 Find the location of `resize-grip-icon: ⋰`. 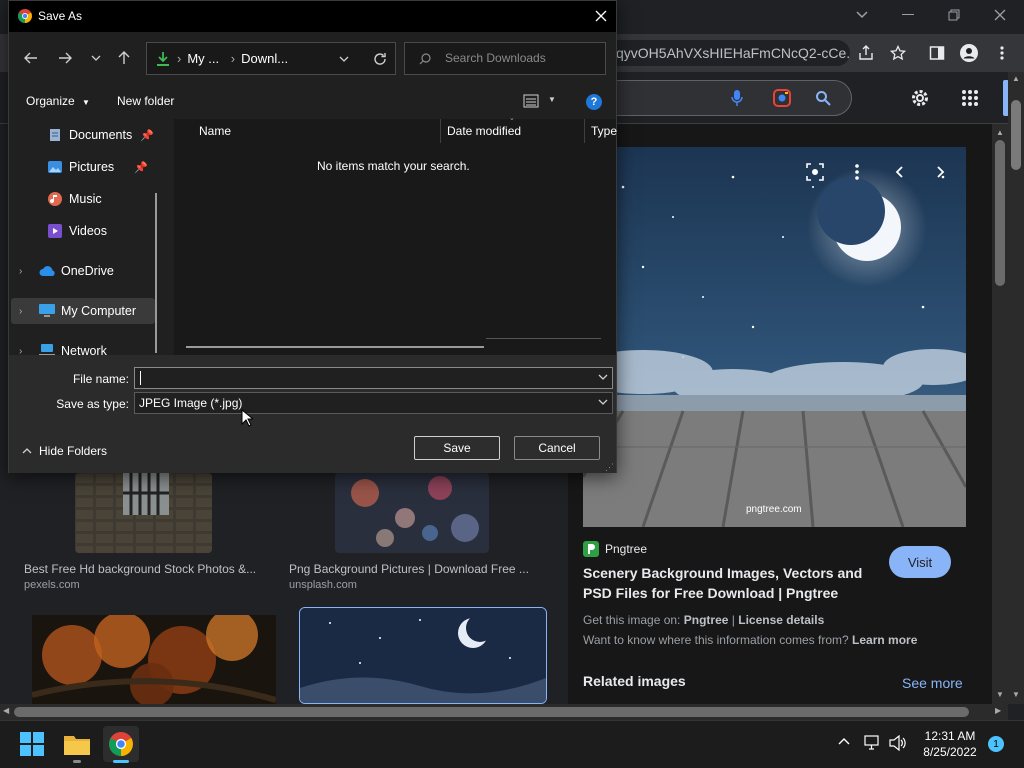

resize-grip-icon: ⋰ is located at coordinates (609, 467).